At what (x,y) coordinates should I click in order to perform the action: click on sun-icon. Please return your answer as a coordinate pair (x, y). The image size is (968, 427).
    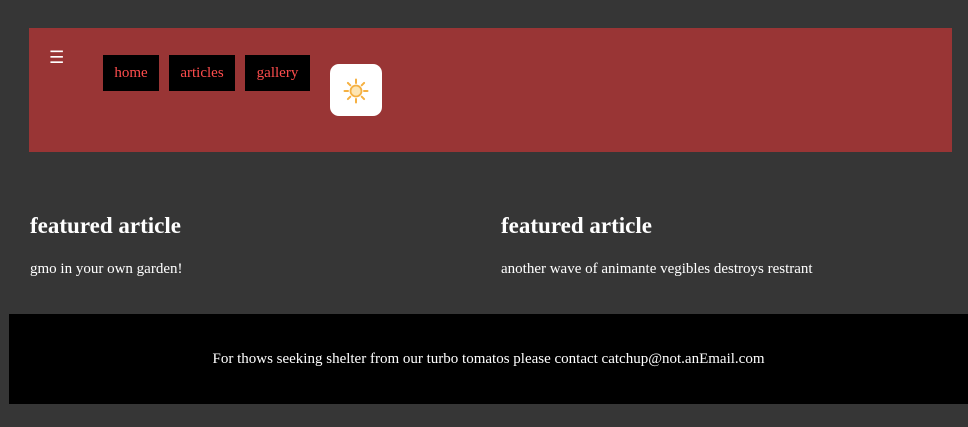
    Looking at the image, I should click on (356, 91).